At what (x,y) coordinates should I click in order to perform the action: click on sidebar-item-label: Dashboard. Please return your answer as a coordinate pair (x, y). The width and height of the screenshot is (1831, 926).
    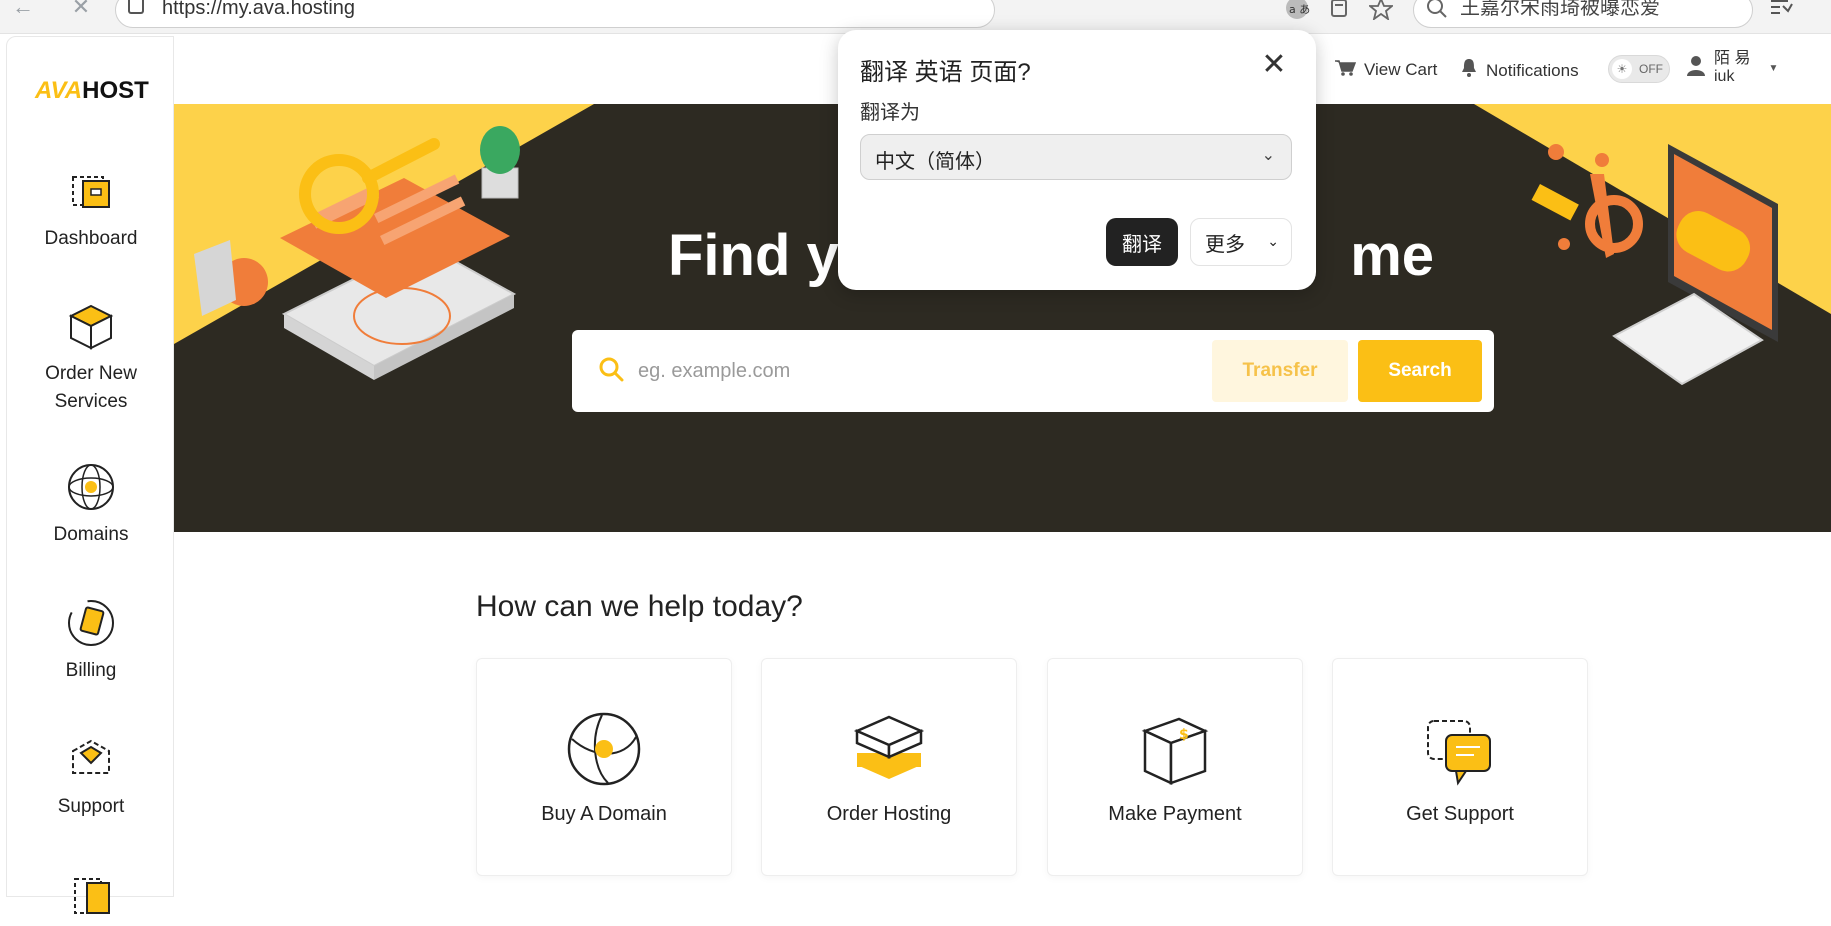
    Looking at the image, I should click on (91, 238).